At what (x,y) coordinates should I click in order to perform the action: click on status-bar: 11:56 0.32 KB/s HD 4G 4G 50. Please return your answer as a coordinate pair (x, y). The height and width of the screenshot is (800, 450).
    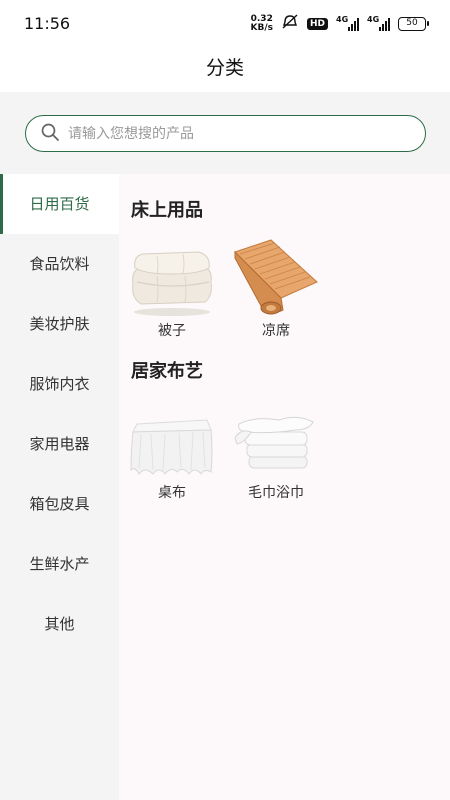
    Looking at the image, I should click on (225, 24).